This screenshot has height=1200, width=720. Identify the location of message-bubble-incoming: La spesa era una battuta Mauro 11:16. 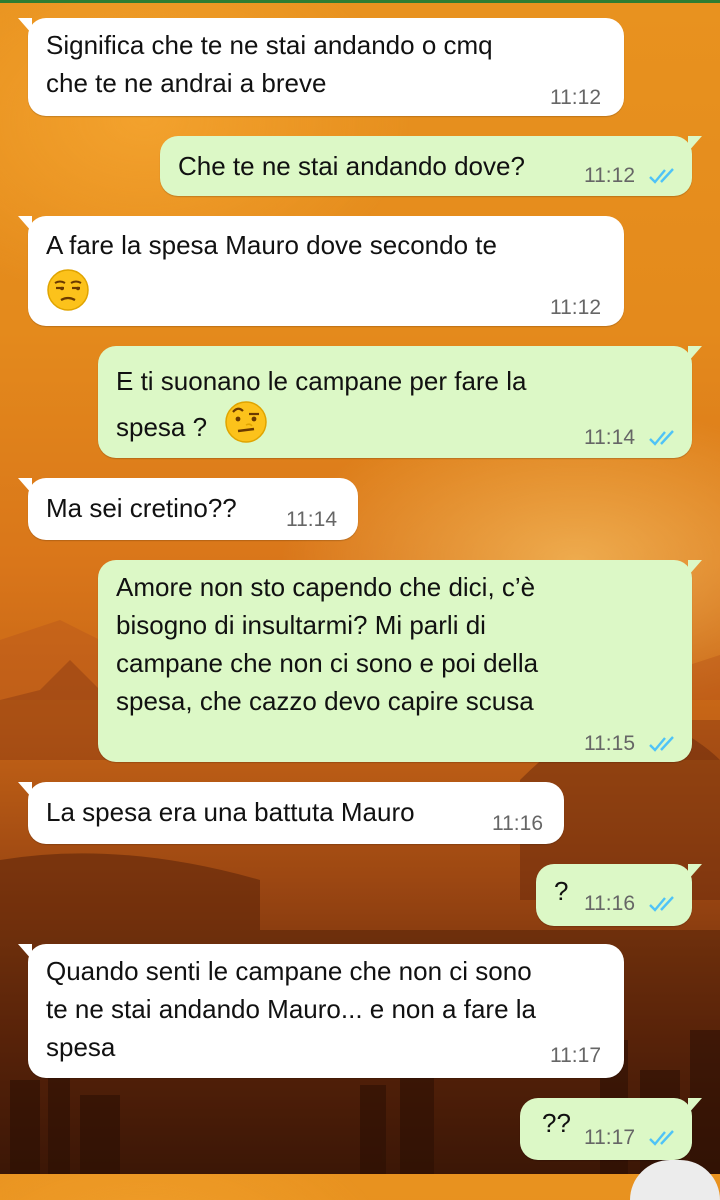
(291, 813).